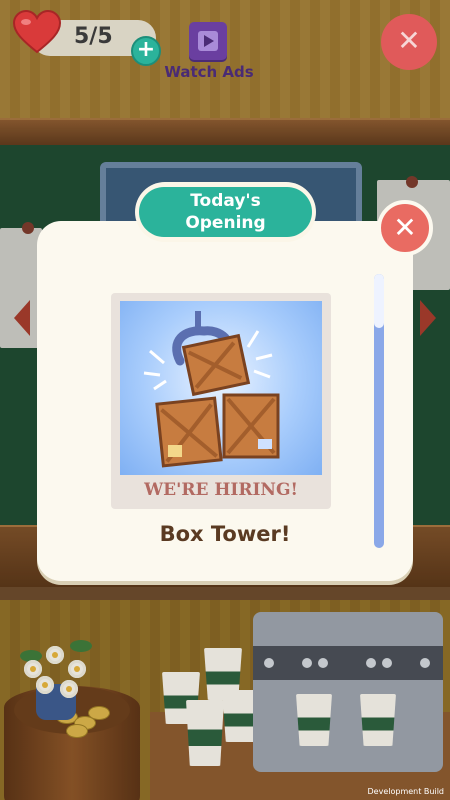  Describe the element at coordinates (37, 32) in the screenshot. I see `heart-icon` at that location.